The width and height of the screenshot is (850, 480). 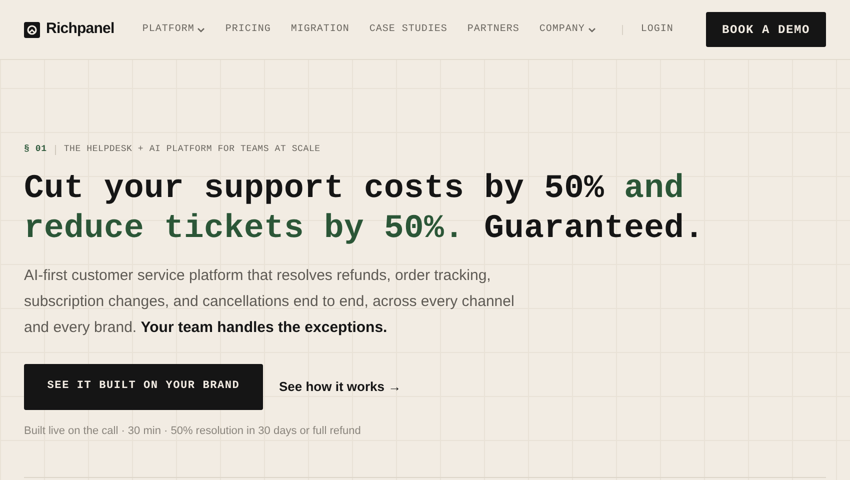 I want to click on nav-link: PARTNERS, so click(x=493, y=29).